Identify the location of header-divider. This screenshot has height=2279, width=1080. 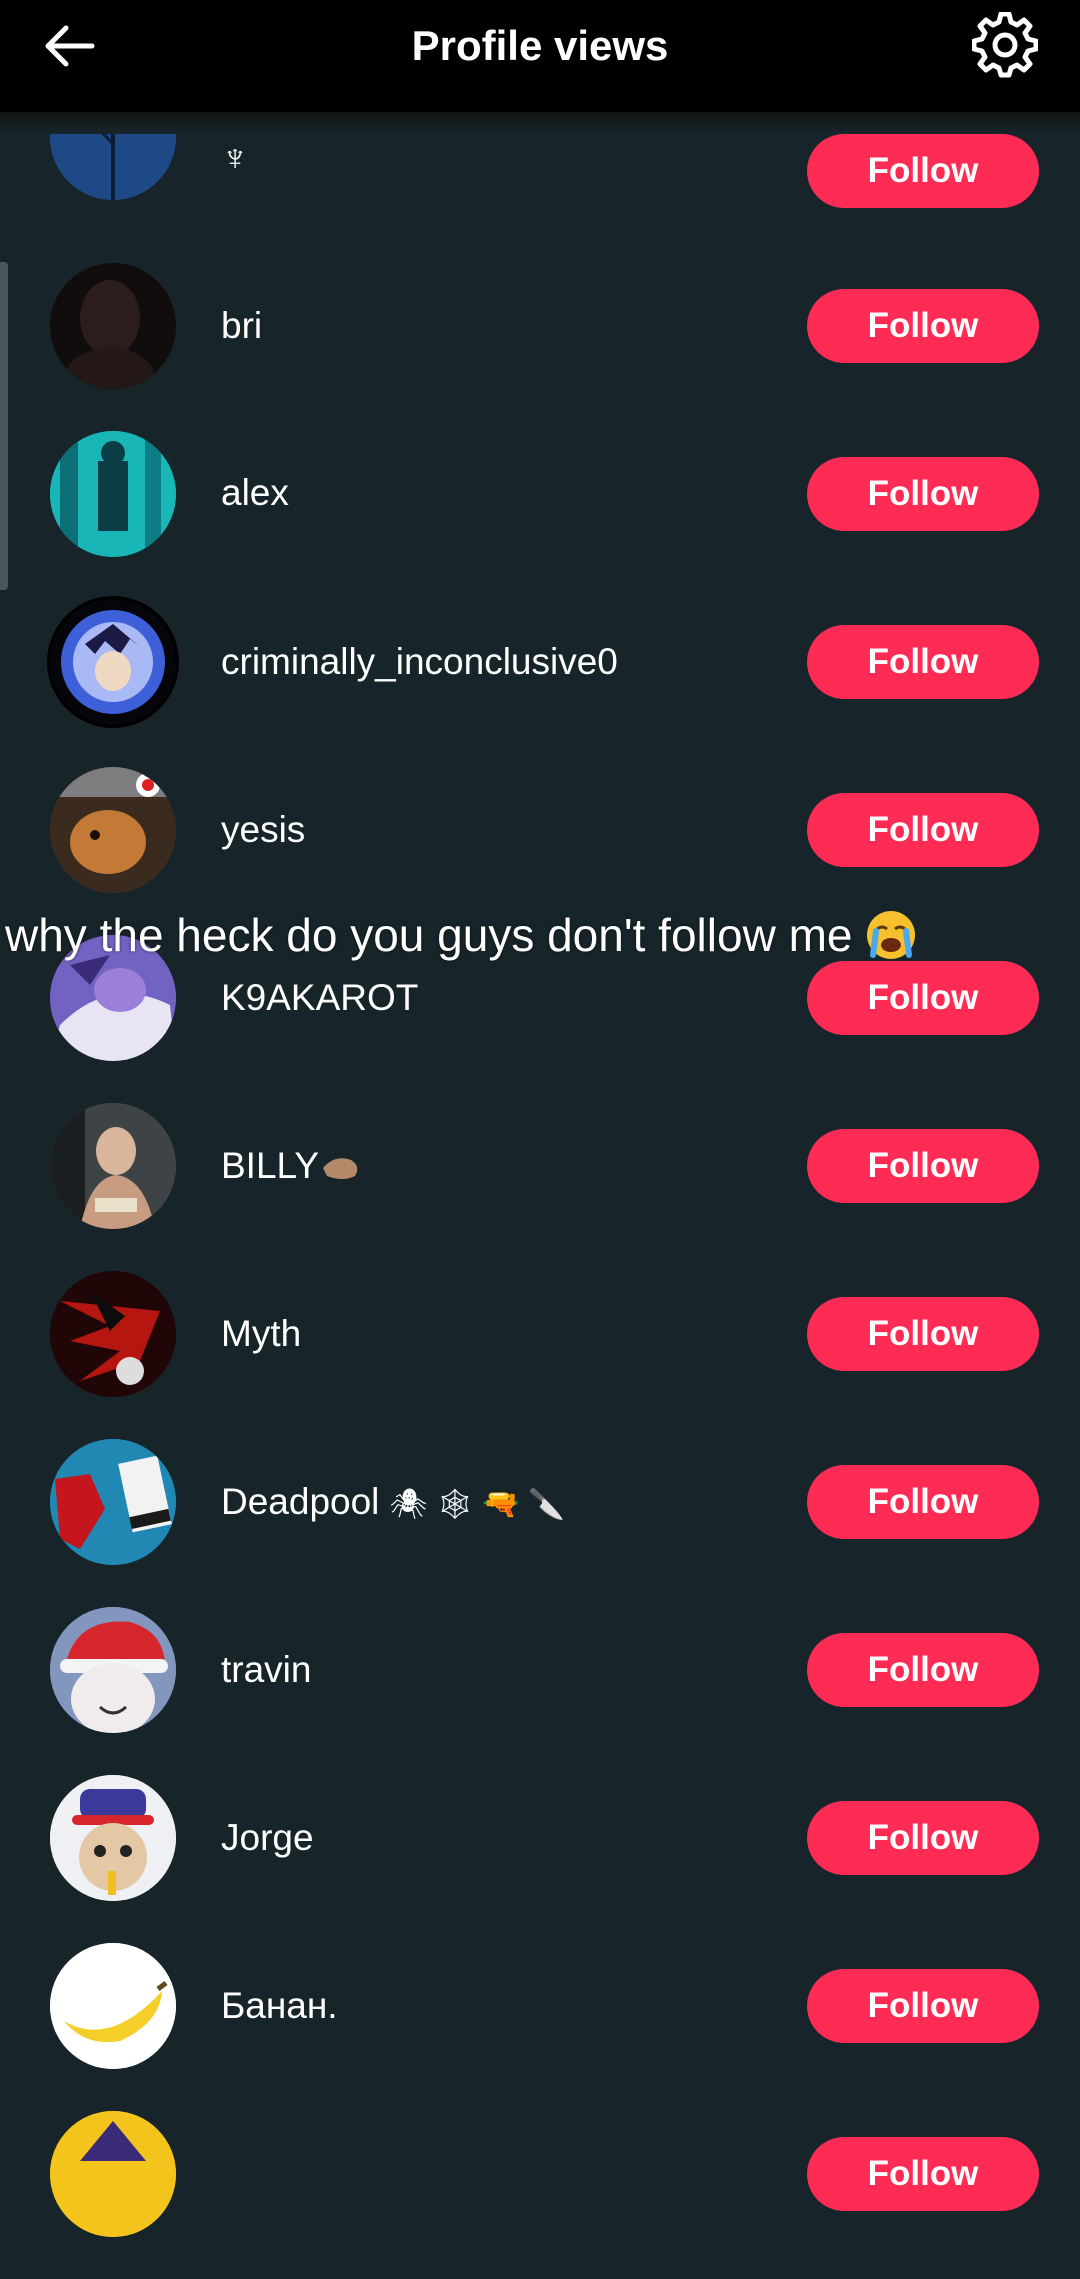
(540, 123).